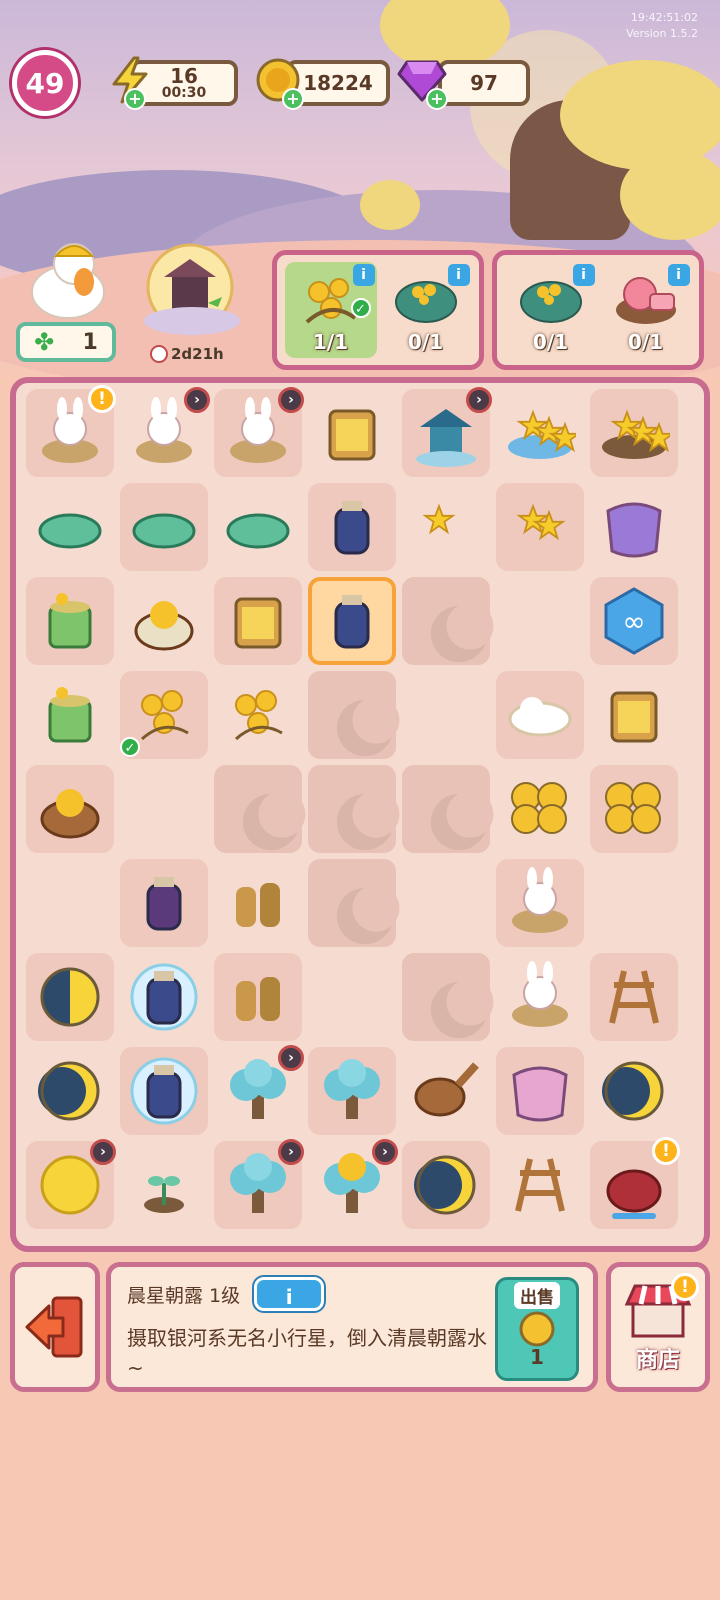  Describe the element at coordinates (135, 99) in the screenshot. I see `add-energy-button: +` at that location.